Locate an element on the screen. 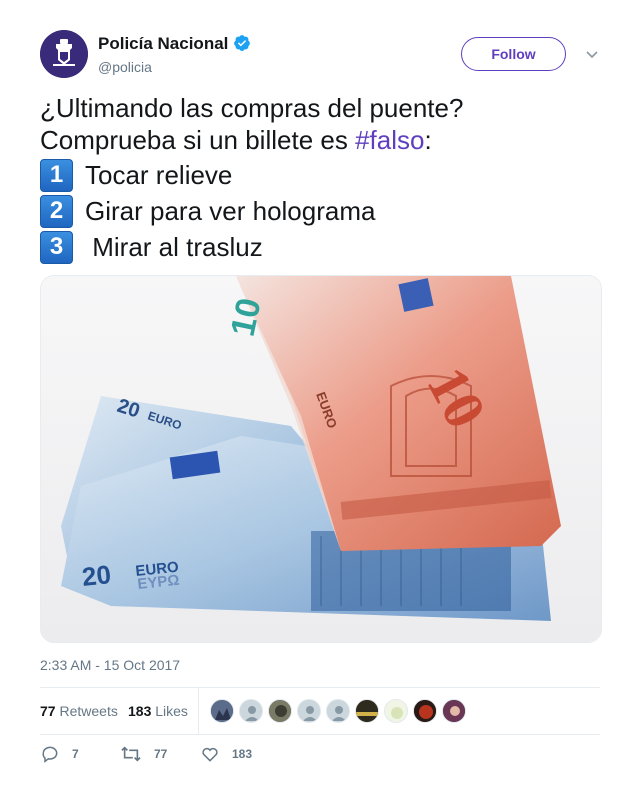  heart-icon is located at coordinates (210, 754).